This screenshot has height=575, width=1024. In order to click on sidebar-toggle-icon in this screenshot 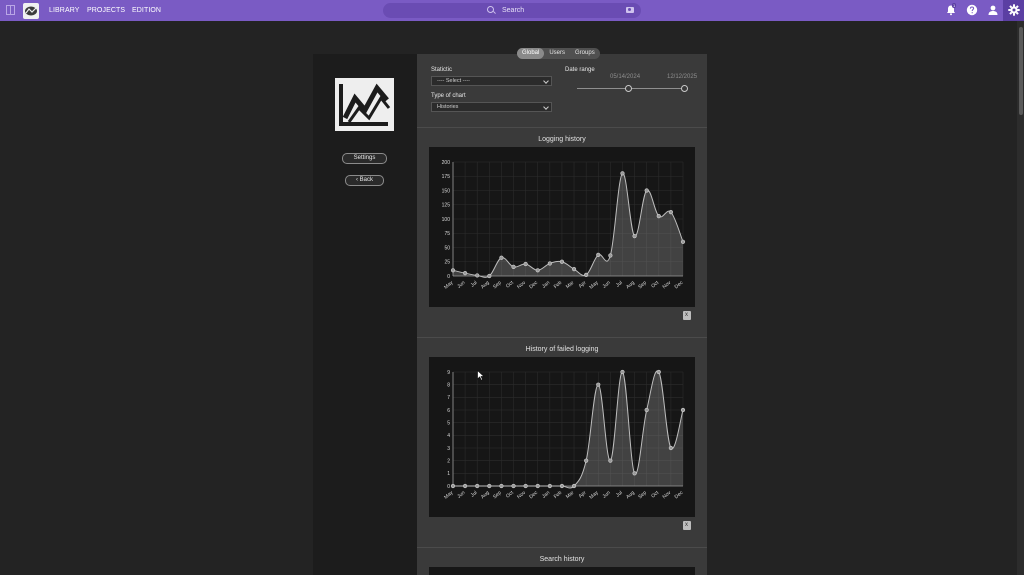, I will do `click(10, 10)`.